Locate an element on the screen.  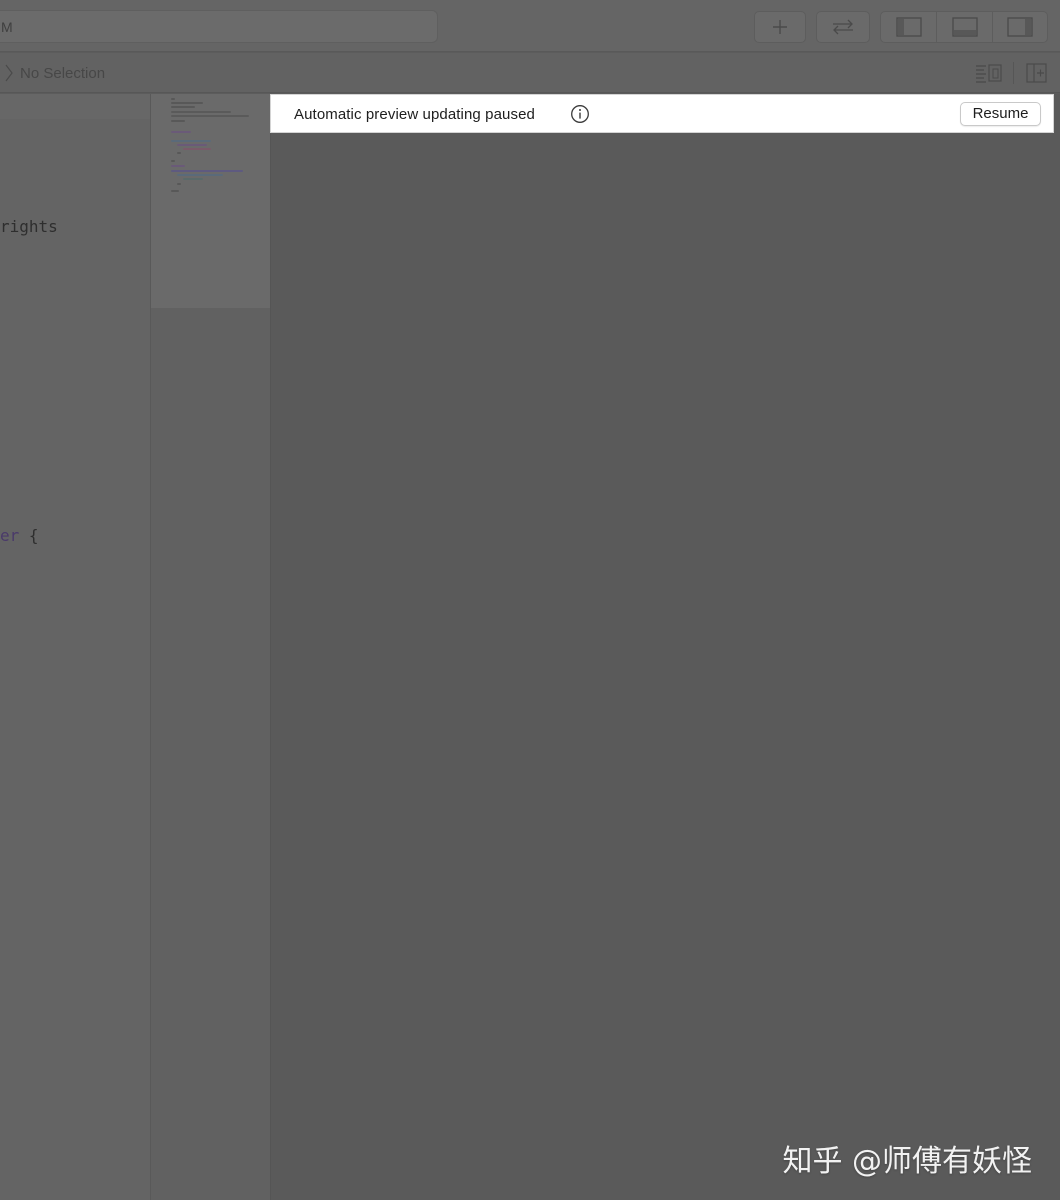
watermark-text: 知乎 @师傅有妖怪 is located at coordinates (907, 1161).